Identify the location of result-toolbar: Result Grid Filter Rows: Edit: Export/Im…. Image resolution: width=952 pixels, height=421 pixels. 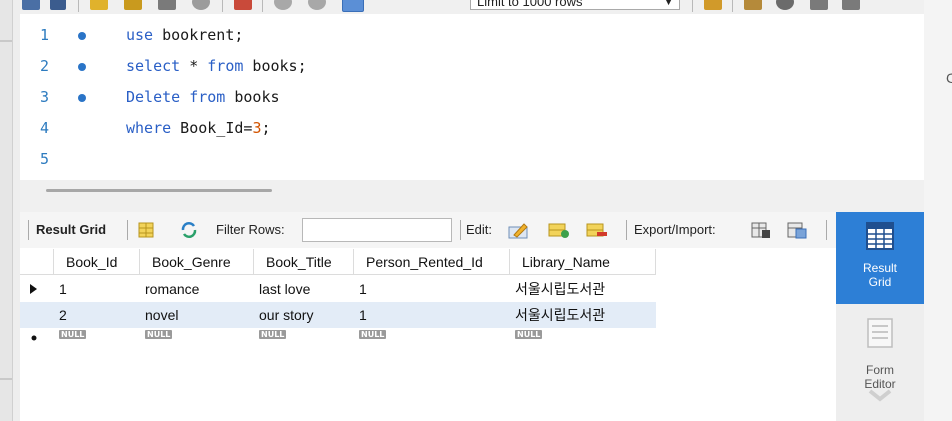
(428, 230).